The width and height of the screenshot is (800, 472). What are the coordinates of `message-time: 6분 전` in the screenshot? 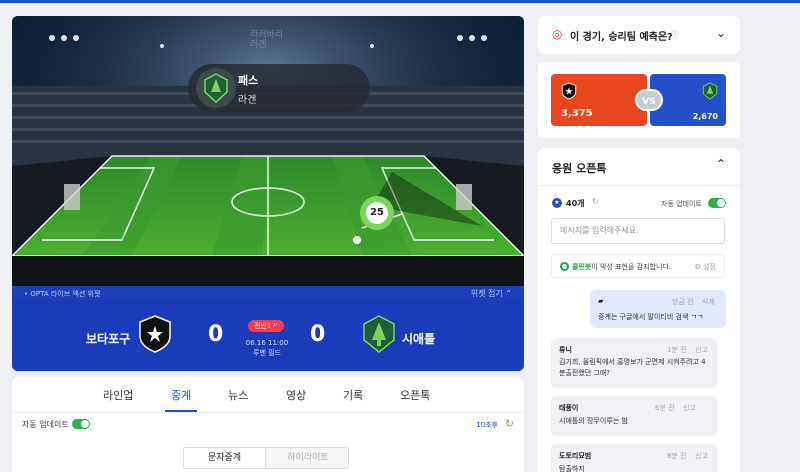 It's located at (665, 408).